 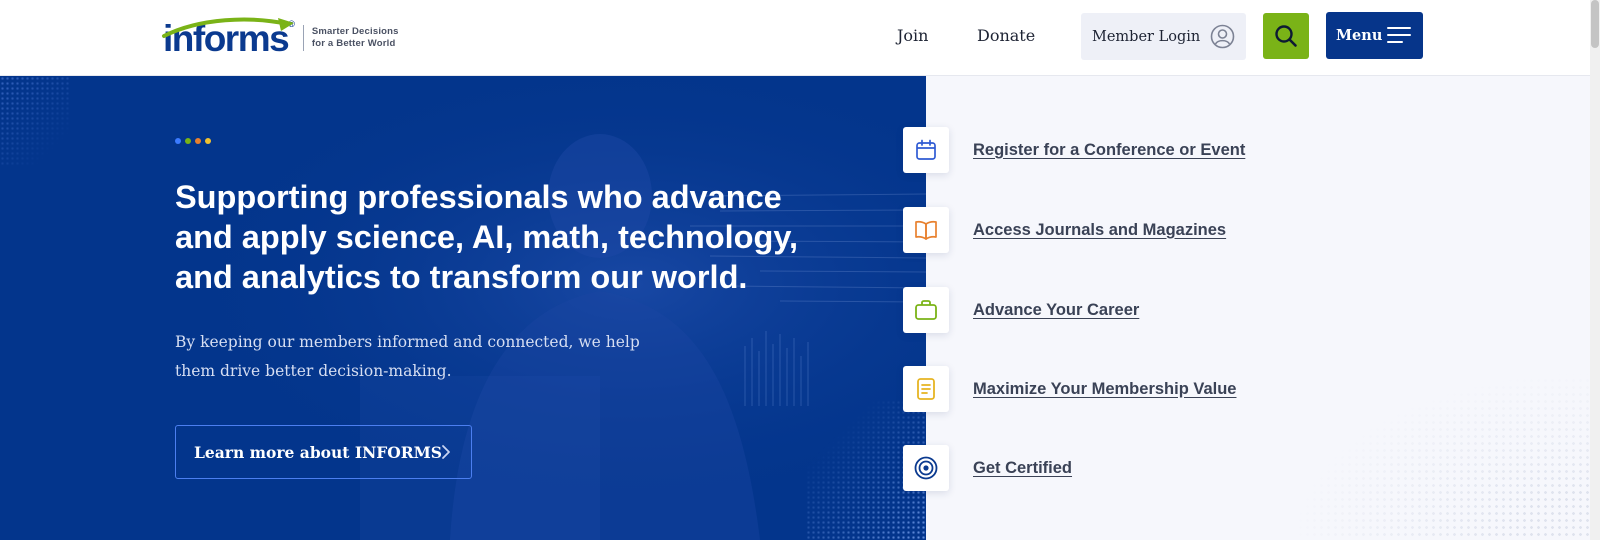 What do you see at coordinates (1595, 270) in the screenshot?
I see `page-scrollbar` at bounding box center [1595, 270].